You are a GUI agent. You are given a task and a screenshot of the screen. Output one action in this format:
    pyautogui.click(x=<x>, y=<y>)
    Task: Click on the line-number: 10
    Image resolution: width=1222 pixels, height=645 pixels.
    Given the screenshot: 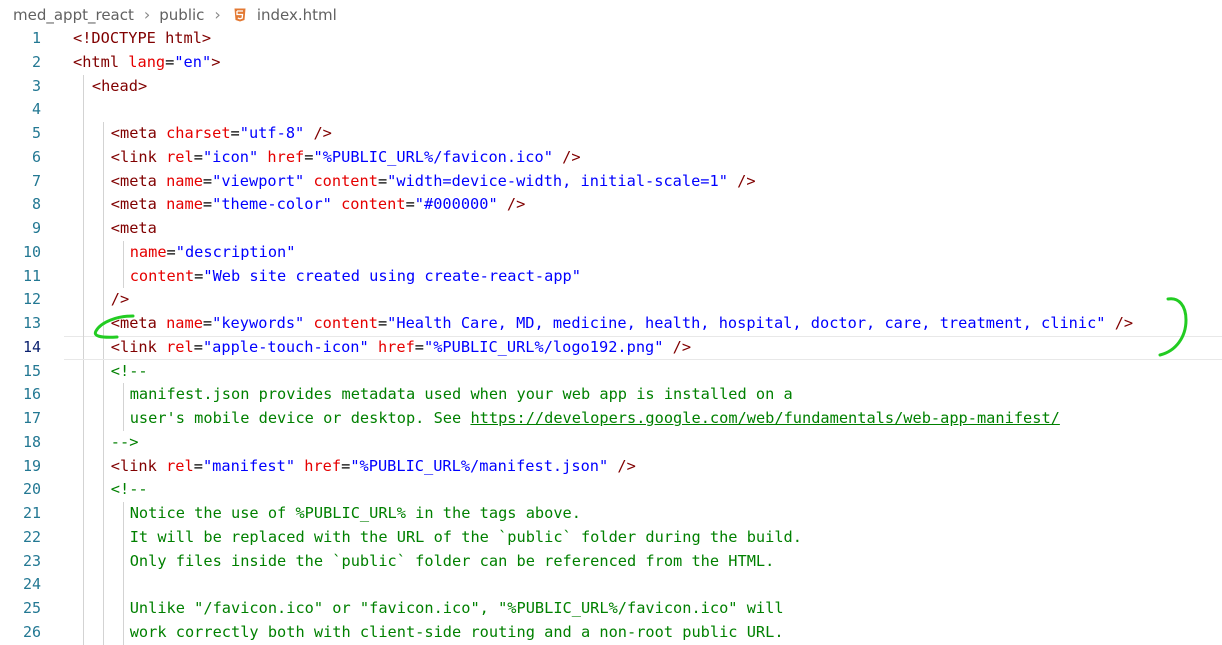 What is the action you would take?
    pyautogui.click(x=31, y=251)
    